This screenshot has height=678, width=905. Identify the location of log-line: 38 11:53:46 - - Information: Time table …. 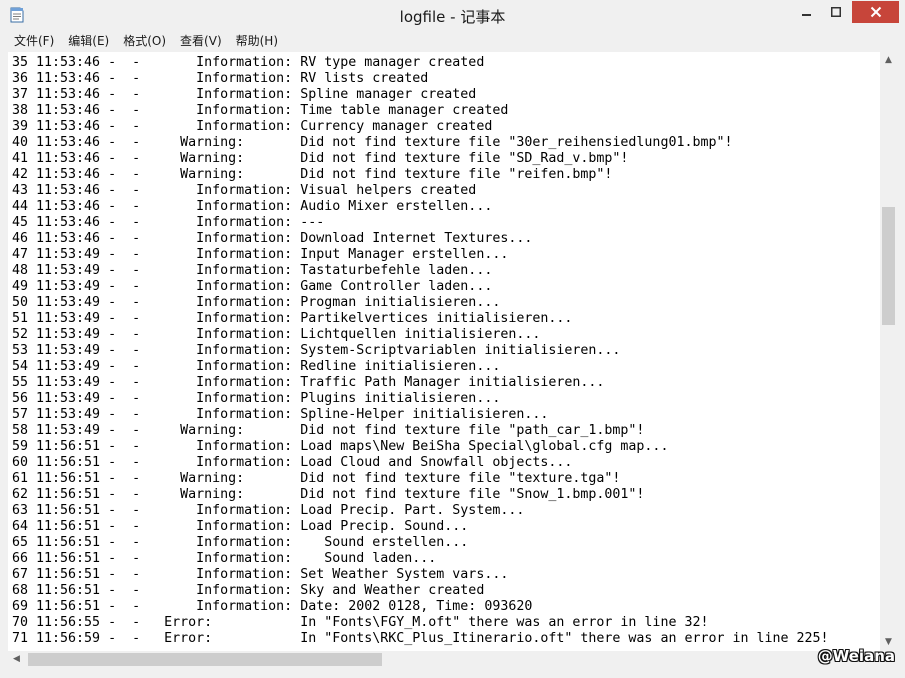
(260, 110).